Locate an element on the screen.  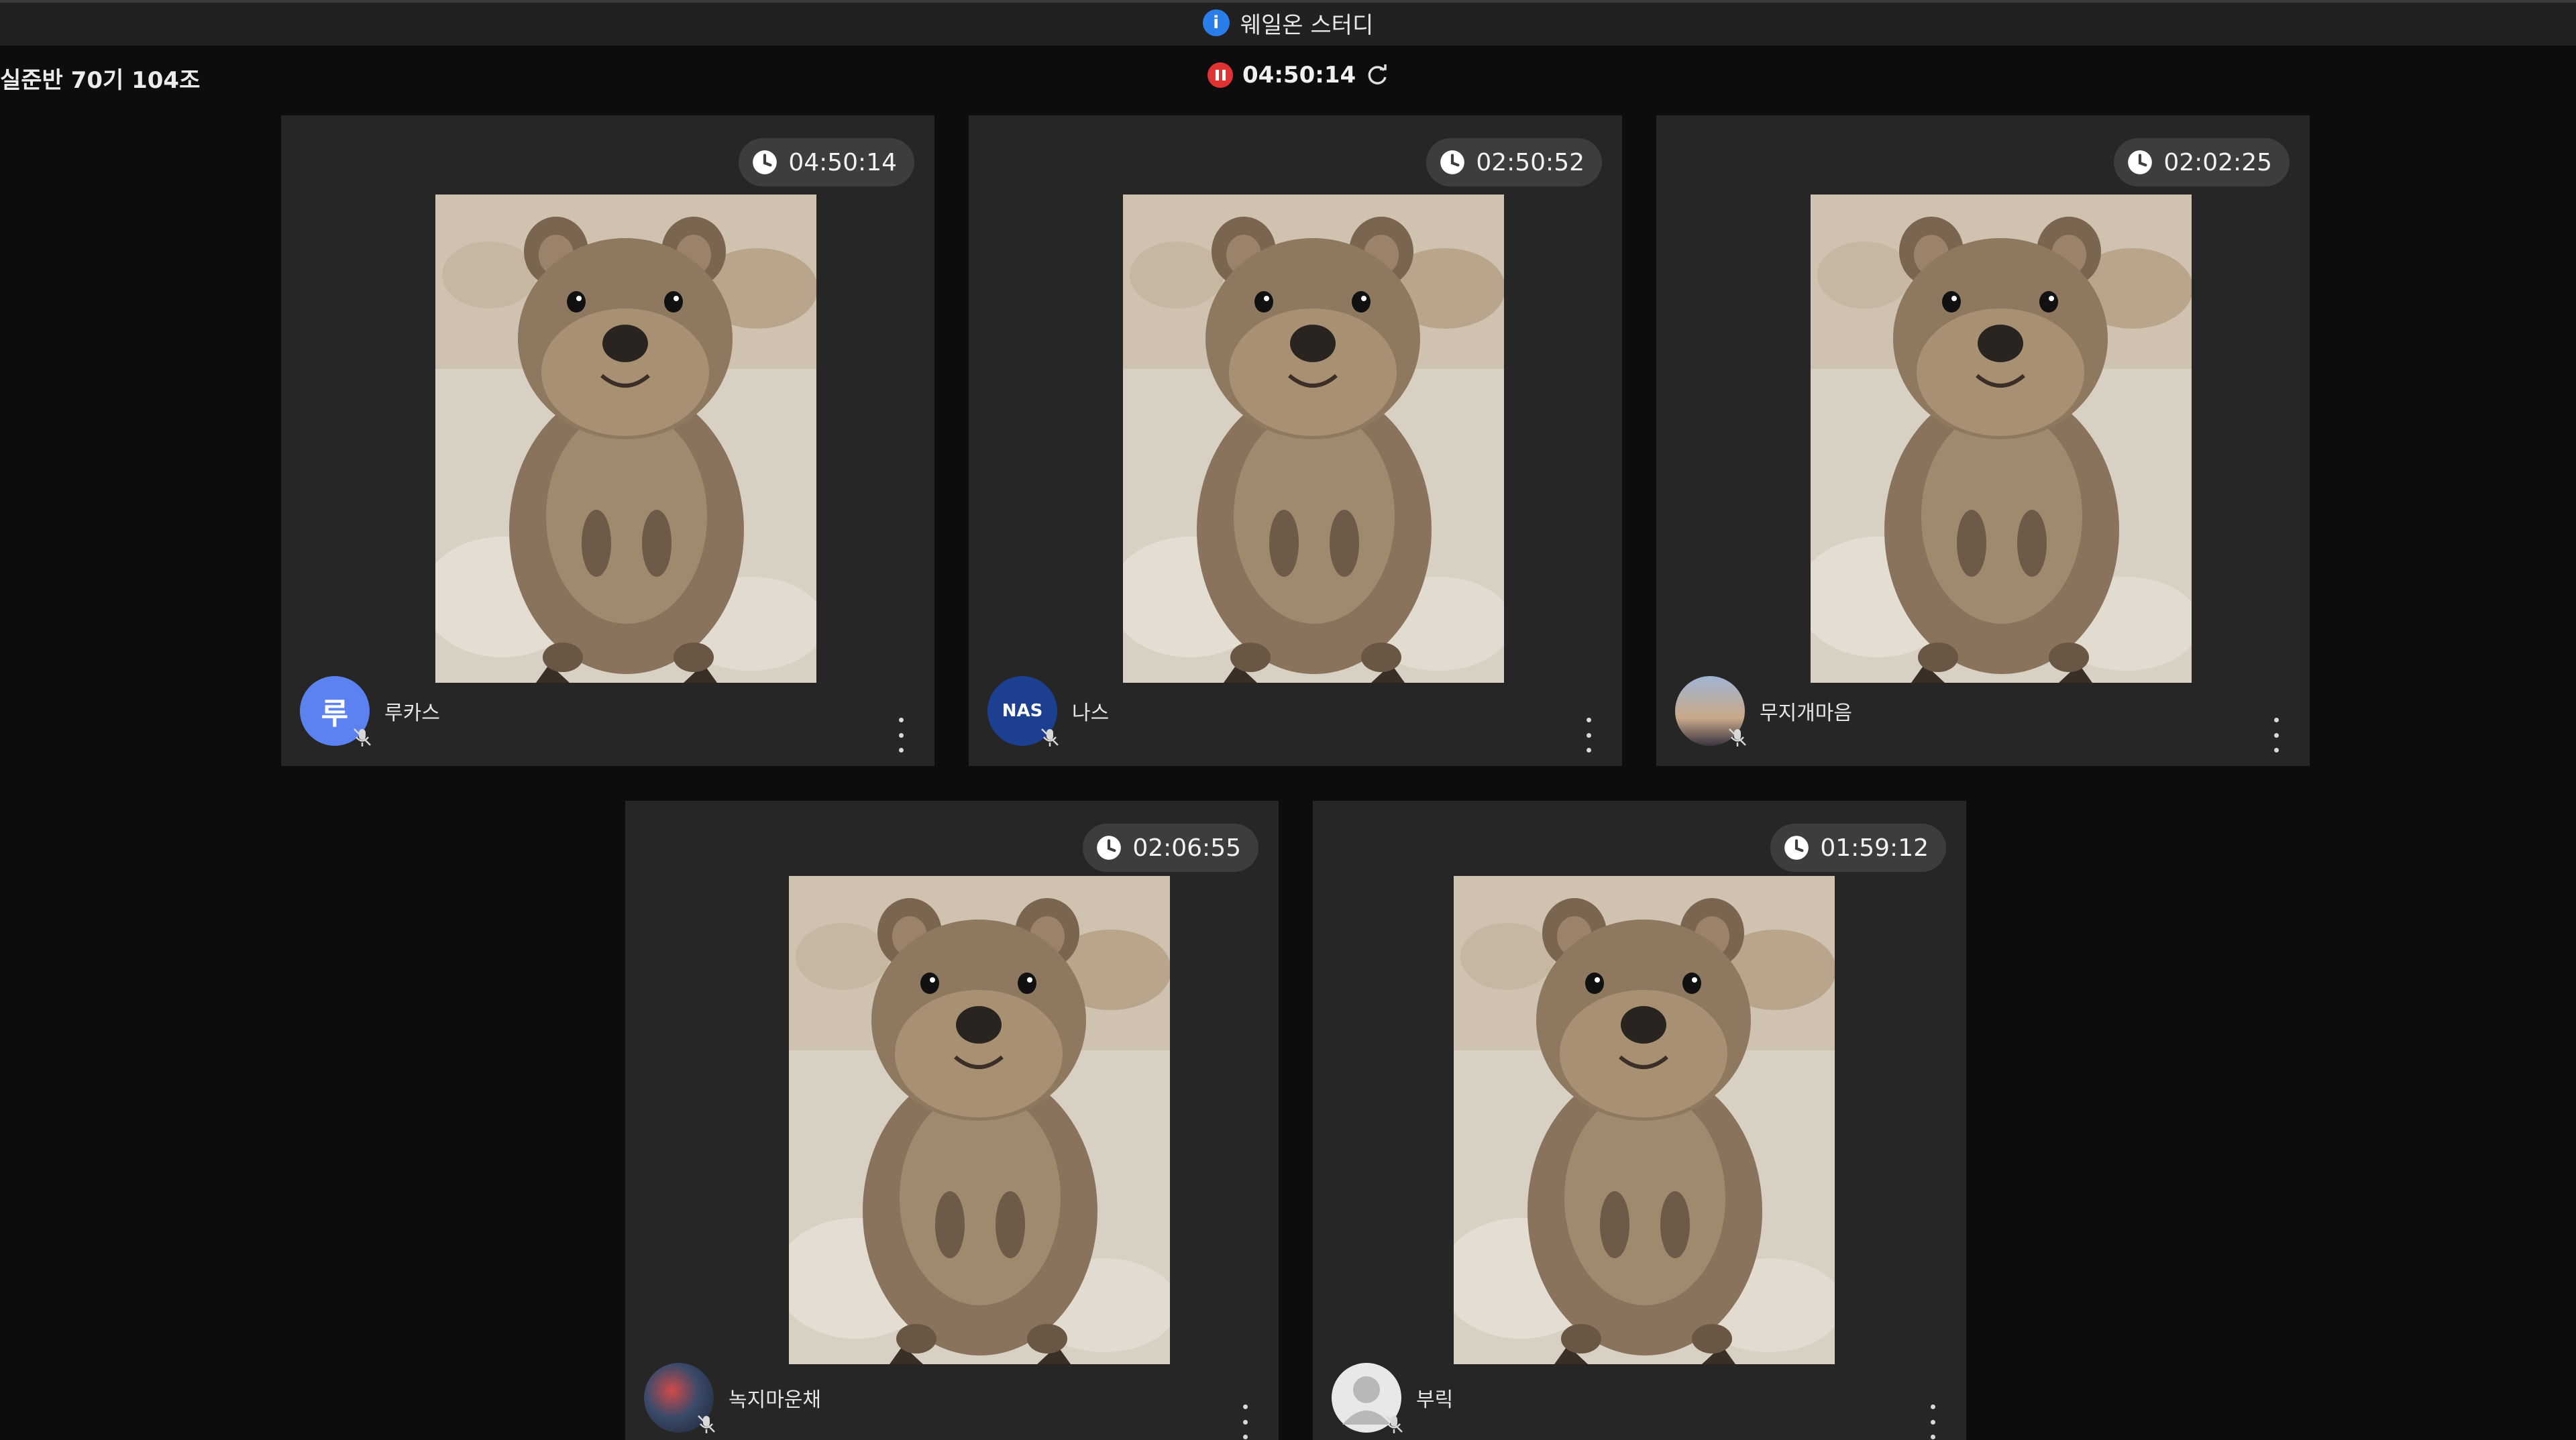
study-timer-badge: 01:59:12 is located at coordinates (1858, 848).